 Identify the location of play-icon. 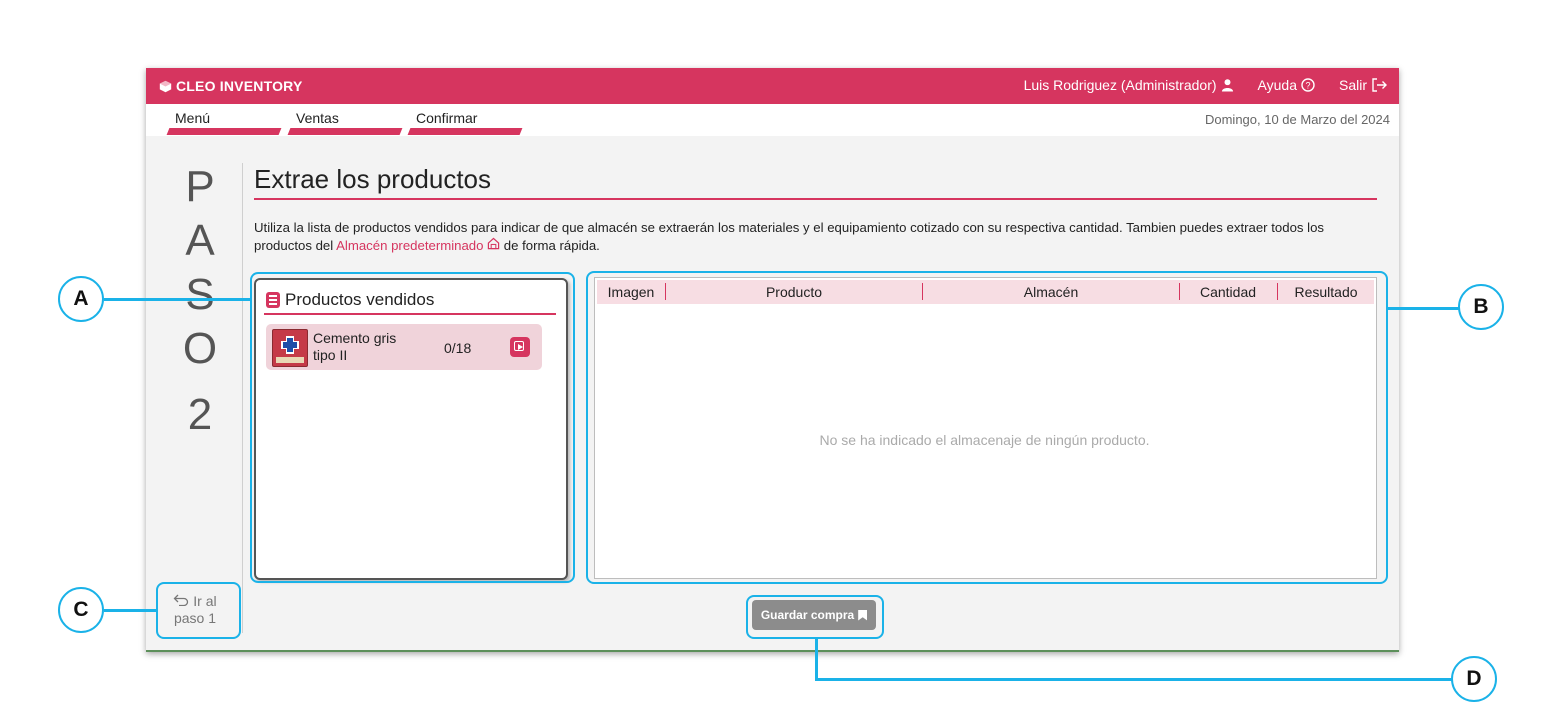
(520, 347).